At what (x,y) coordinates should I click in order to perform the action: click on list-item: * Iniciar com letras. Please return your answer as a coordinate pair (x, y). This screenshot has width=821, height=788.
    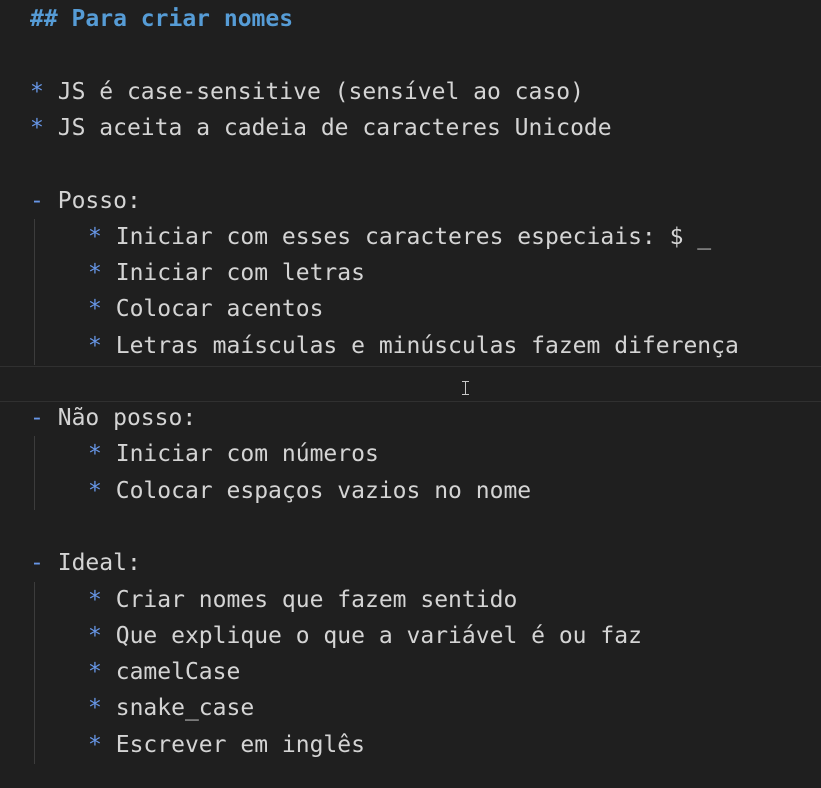
    Looking at the image, I should click on (226, 273).